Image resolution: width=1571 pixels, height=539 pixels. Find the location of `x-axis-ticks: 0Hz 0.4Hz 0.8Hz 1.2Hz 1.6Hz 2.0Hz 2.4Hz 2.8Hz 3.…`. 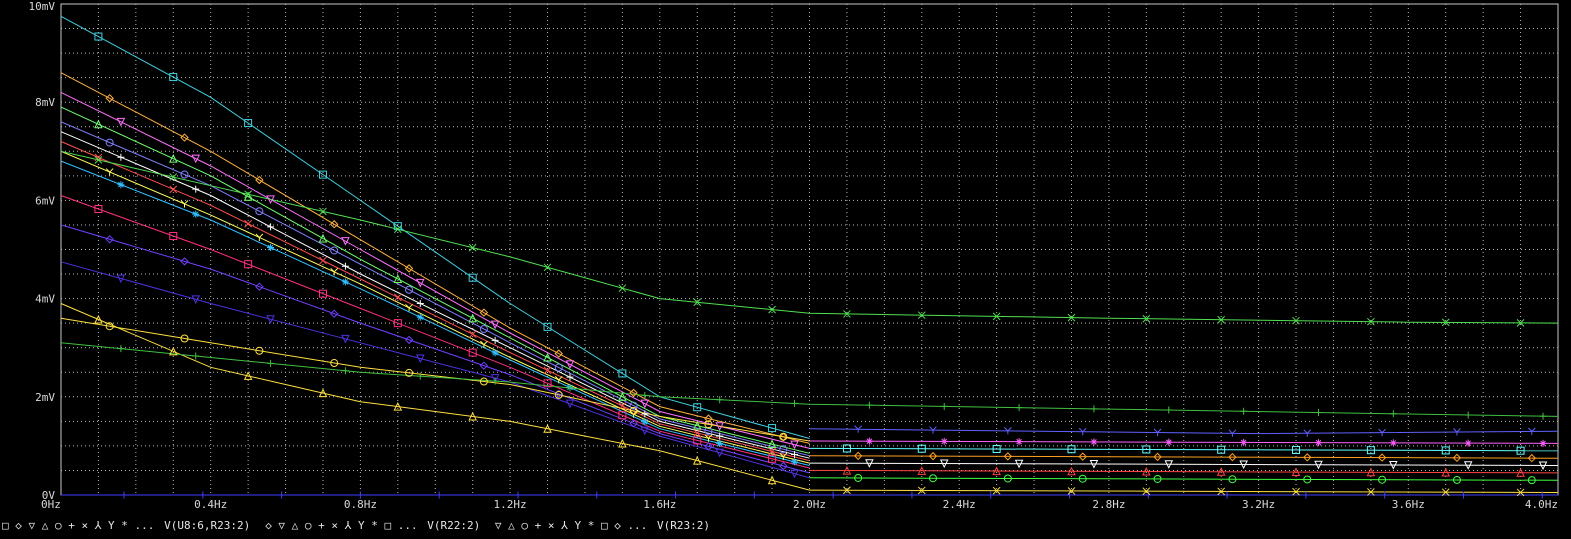

x-axis-ticks: 0Hz 0.4Hz 0.8Hz 1.2Hz 1.6Hz 2.0Hz 2.4Hz 2.8Hz 3.… is located at coordinates (799, 504).